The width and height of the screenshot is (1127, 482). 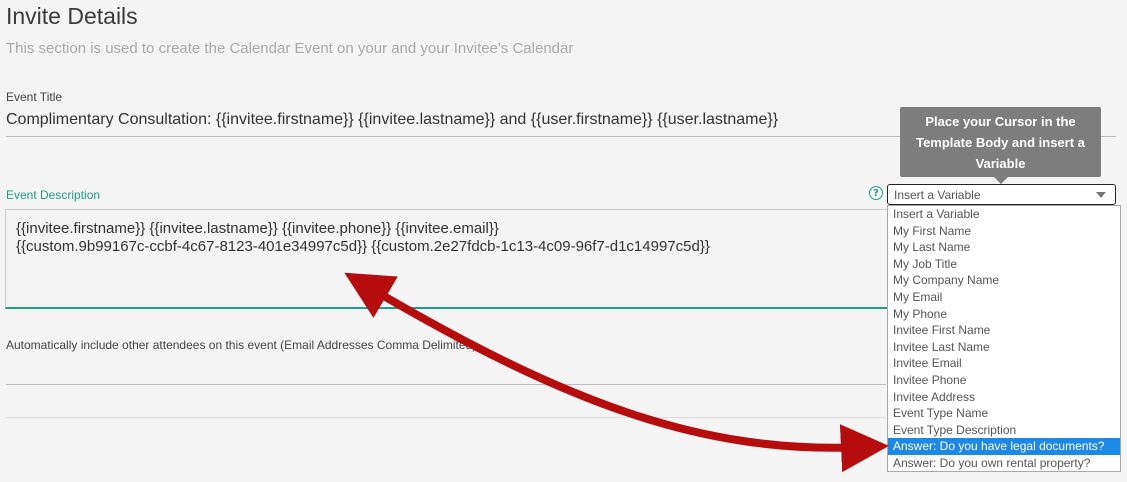 I want to click on help-icon: ?, so click(x=876, y=193).